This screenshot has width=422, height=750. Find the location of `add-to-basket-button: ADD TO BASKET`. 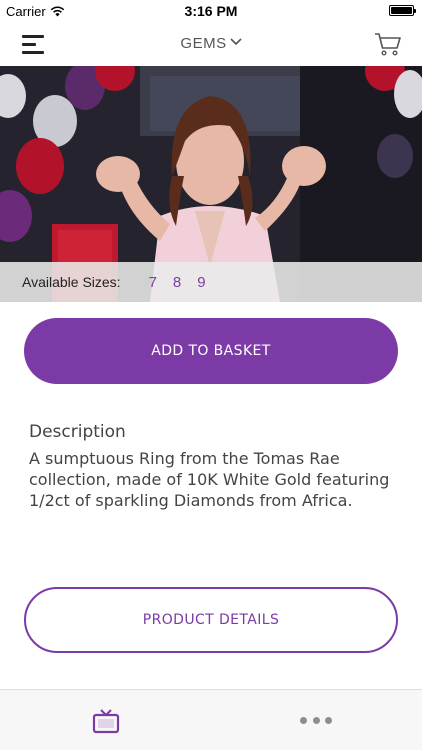

add-to-basket-button: ADD TO BASKET is located at coordinates (211, 351).